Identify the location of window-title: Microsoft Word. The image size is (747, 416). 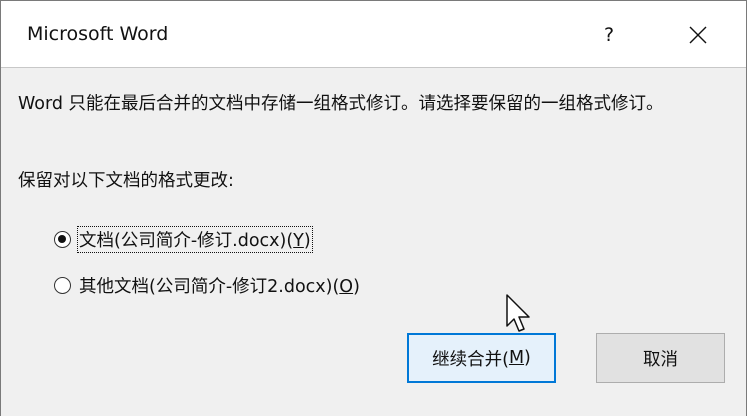
(98, 34).